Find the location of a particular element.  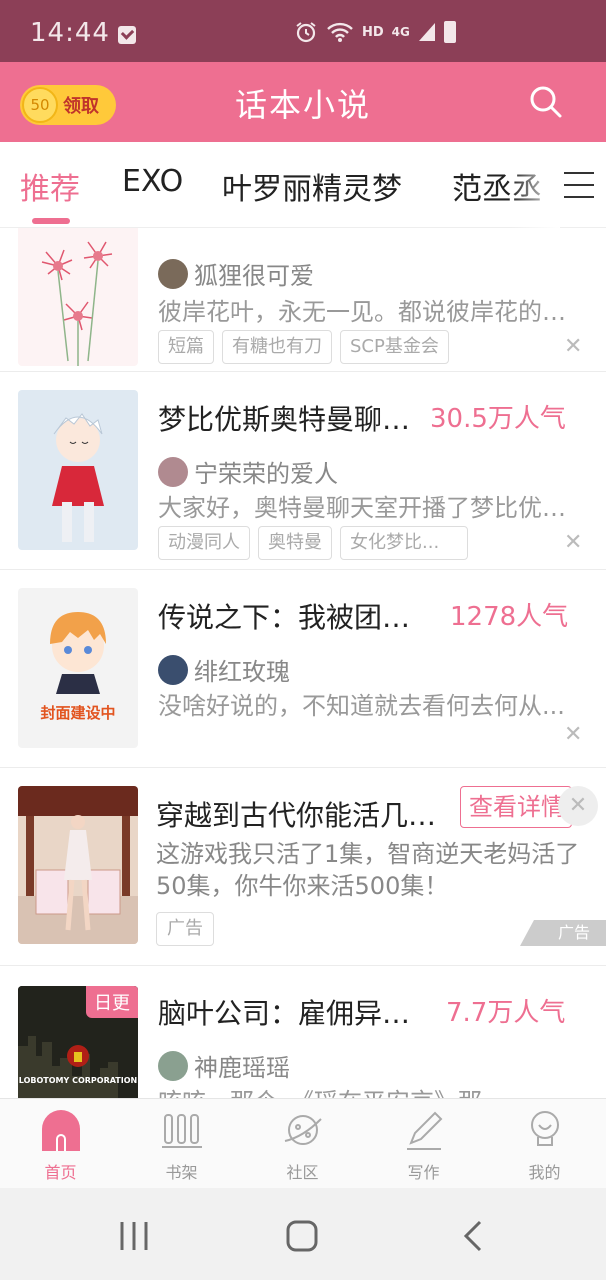

author-name: 绯红玫瑰 is located at coordinates (242, 672).